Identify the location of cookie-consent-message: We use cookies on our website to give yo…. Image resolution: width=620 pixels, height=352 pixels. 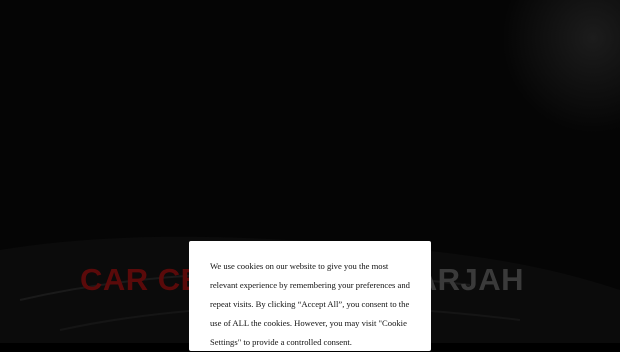
(310, 304).